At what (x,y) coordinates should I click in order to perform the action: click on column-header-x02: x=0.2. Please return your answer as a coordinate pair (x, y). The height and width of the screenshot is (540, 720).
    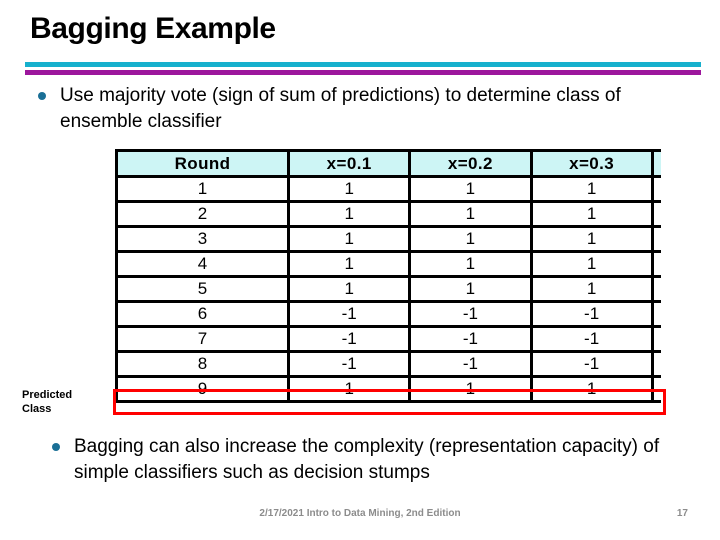
    Looking at the image, I should click on (470, 163).